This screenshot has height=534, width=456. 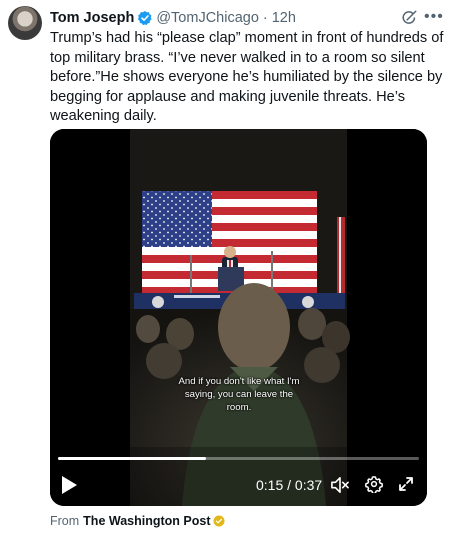 I want to click on fullscreen-icon, so click(x=406, y=484).